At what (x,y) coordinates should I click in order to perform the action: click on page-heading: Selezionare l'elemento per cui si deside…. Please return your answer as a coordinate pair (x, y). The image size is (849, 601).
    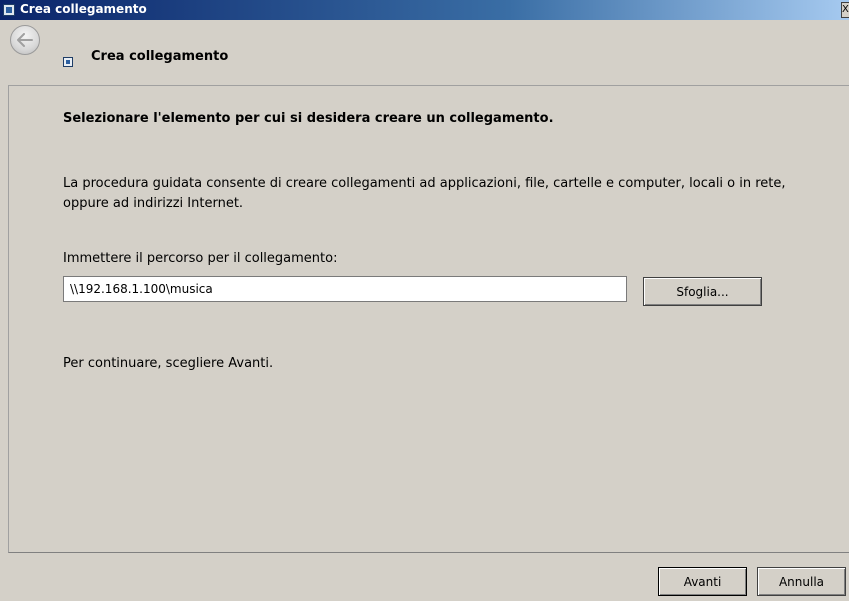
    Looking at the image, I should click on (308, 118).